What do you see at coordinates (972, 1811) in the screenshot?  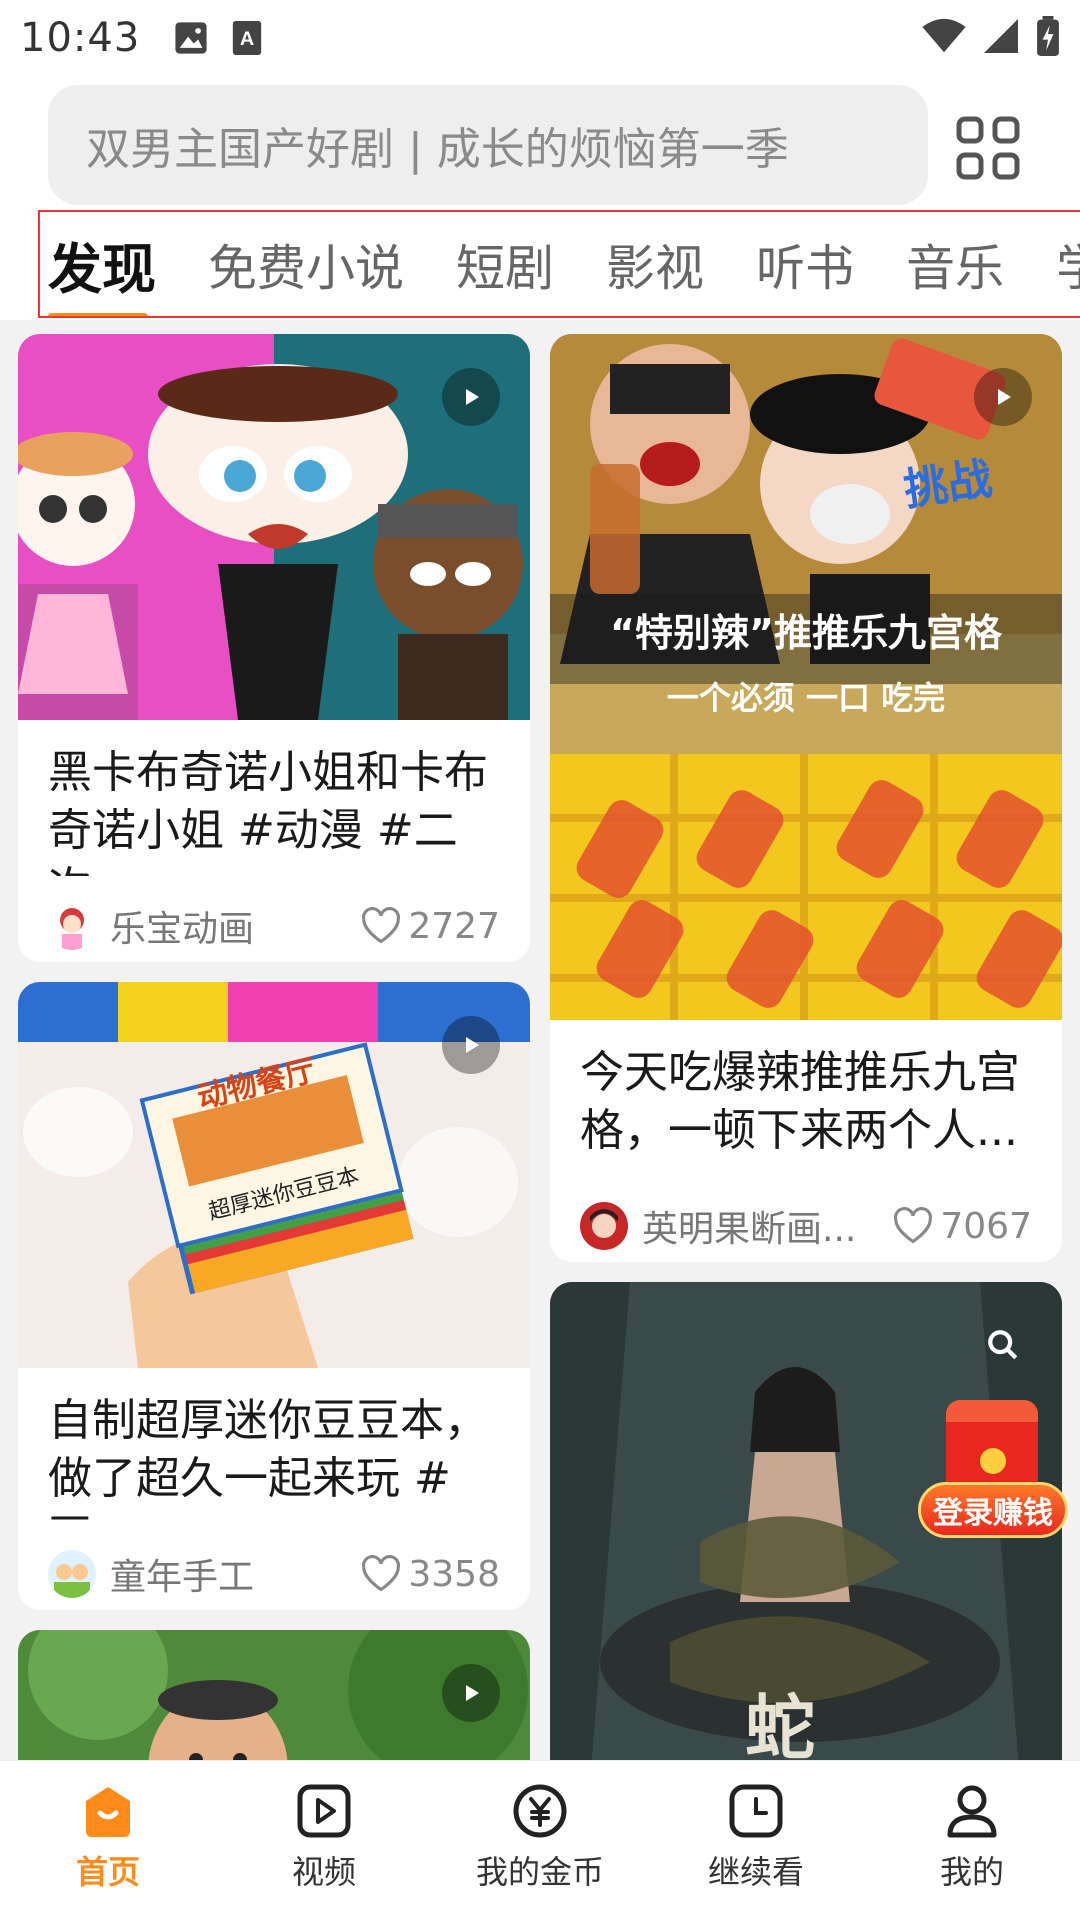 I see `profile-icon` at bounding box center [972, 1811].